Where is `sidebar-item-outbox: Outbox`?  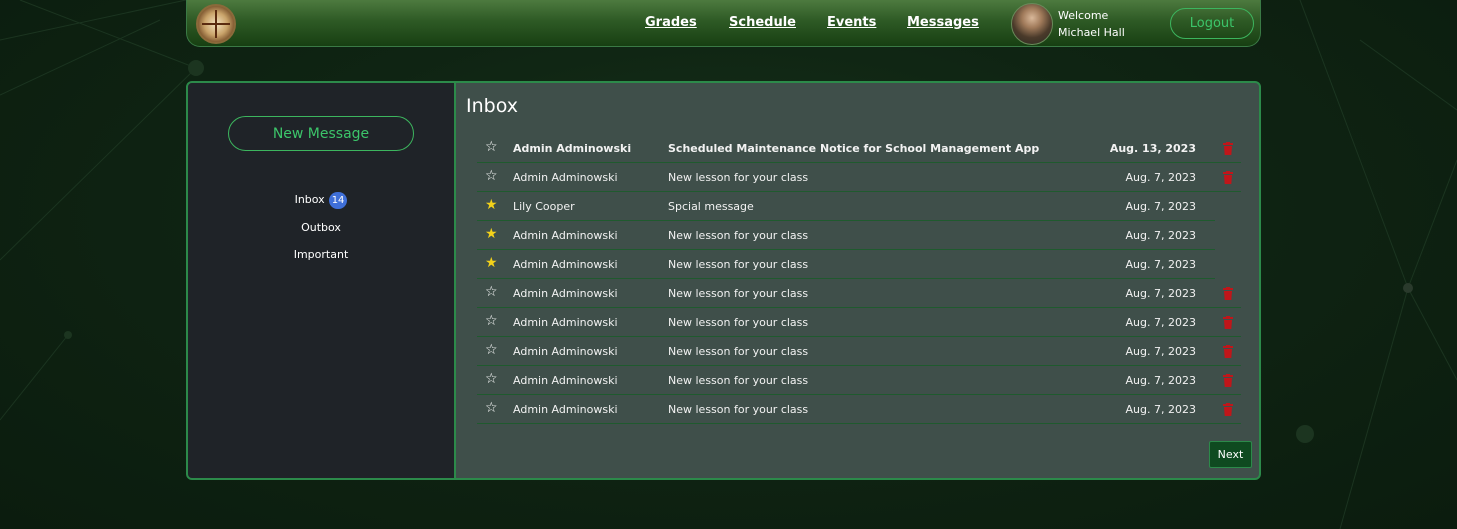
sidebar-item-outbox: Outbox is located at coordinates (321, 227).